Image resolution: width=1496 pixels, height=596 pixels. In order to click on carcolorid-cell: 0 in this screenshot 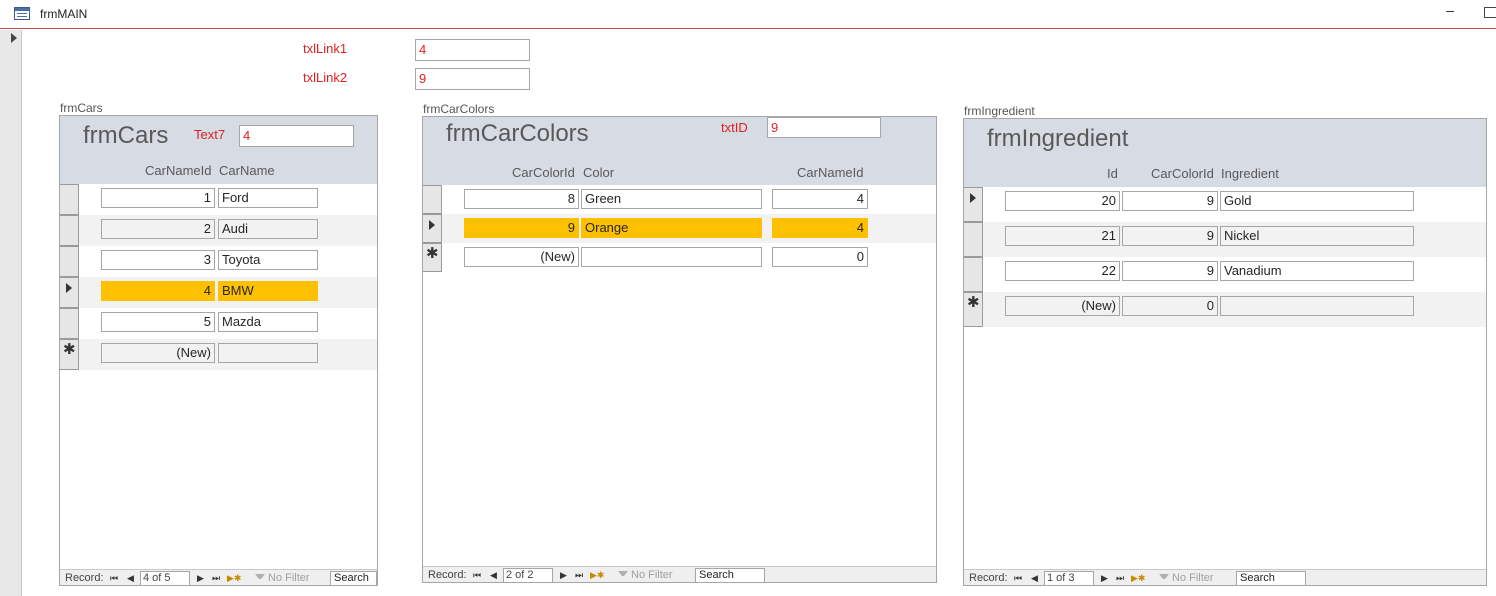, I will do `click(1170, 306)`.